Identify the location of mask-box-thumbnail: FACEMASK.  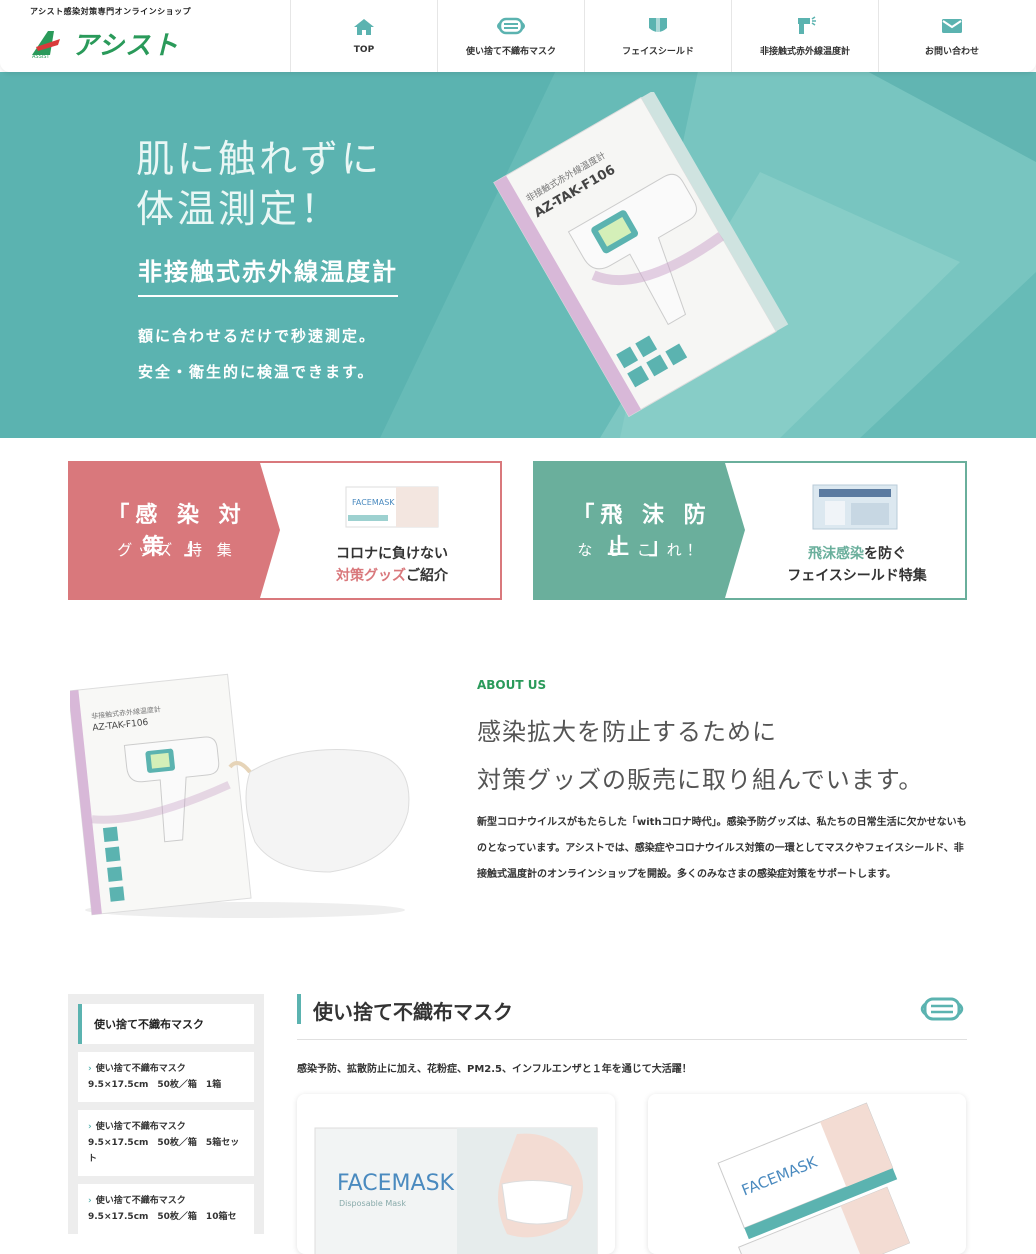
(392, 507).